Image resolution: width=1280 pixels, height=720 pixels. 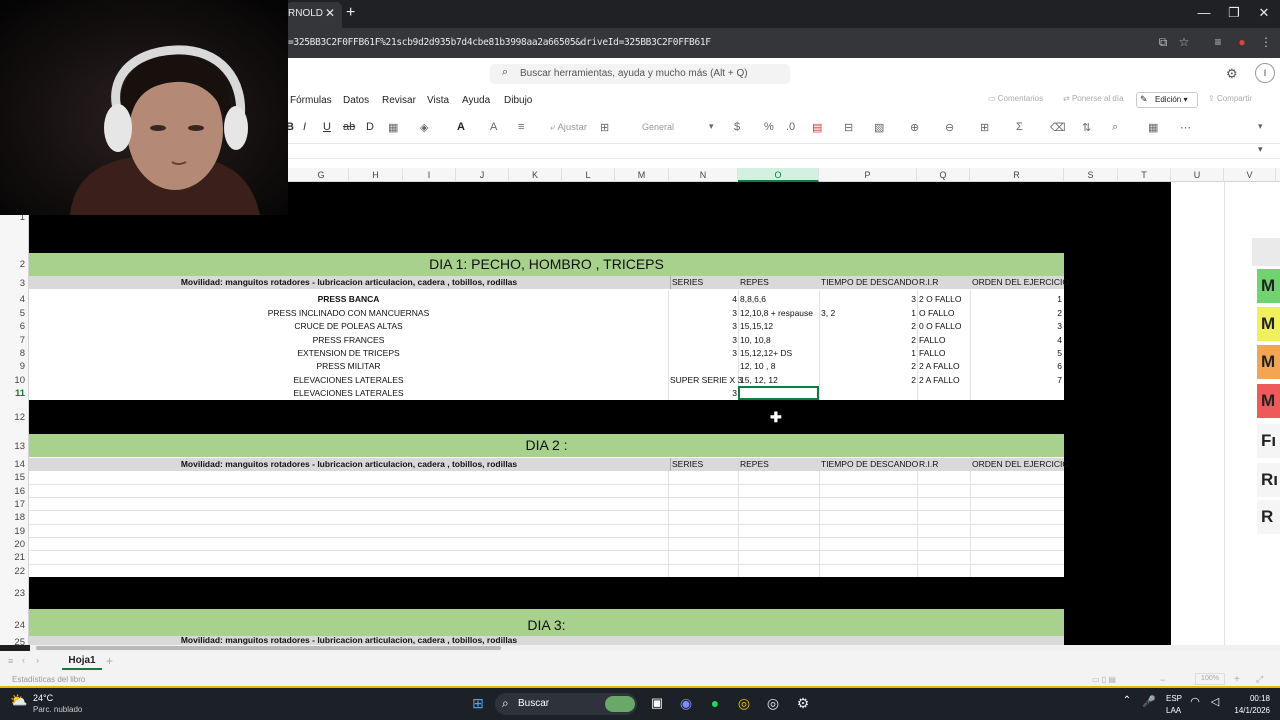 What do you see at coordinates (304, 127) in the screenshot?
I see `italic-icon: I` at bounding box center [304, 127].